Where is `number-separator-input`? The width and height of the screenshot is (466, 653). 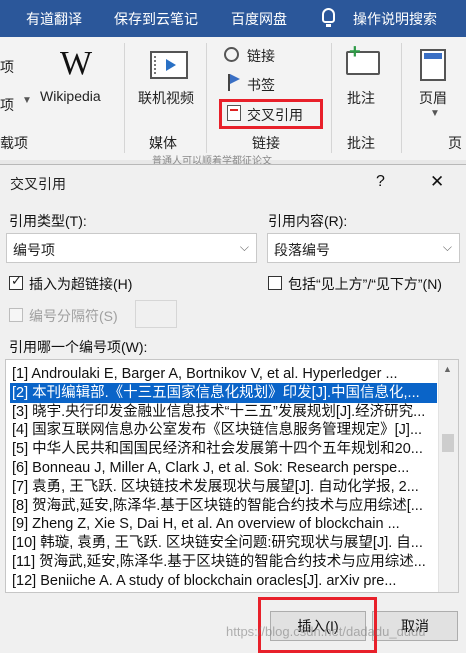 number-separator-input is located at coordinates (156, 314).